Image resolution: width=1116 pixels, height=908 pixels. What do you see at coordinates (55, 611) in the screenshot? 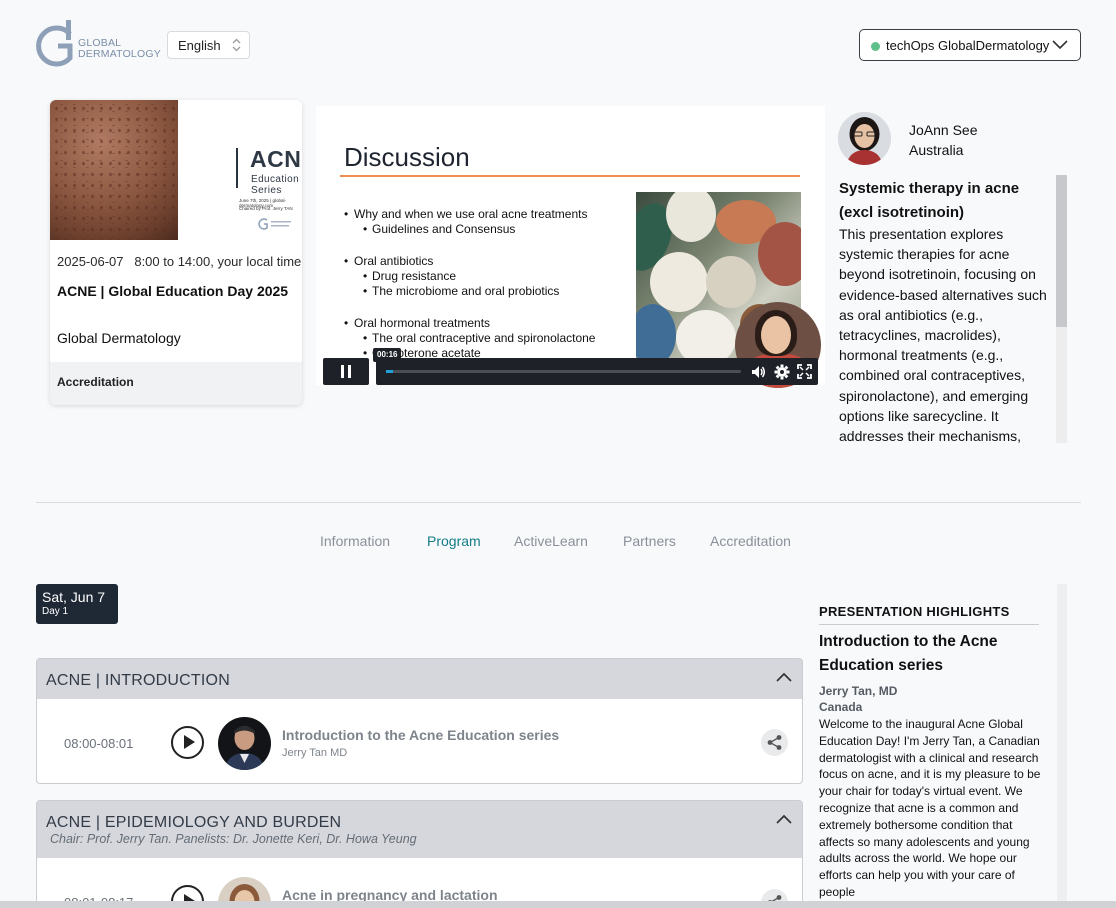
I see `day-label: Day 1` at bounding box center [55, 611].